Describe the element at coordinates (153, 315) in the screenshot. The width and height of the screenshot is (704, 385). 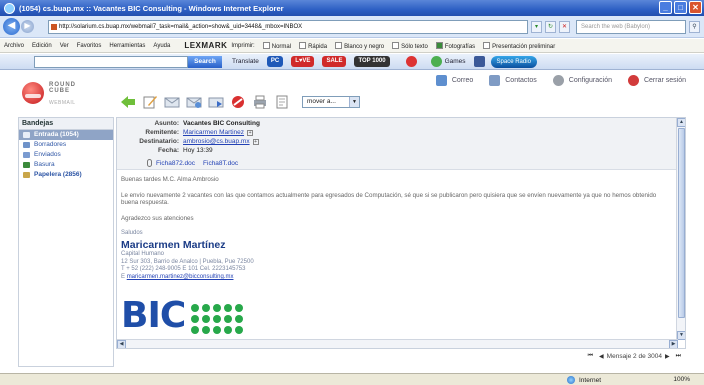
I see `bic-logo-text: BIC` at that location.